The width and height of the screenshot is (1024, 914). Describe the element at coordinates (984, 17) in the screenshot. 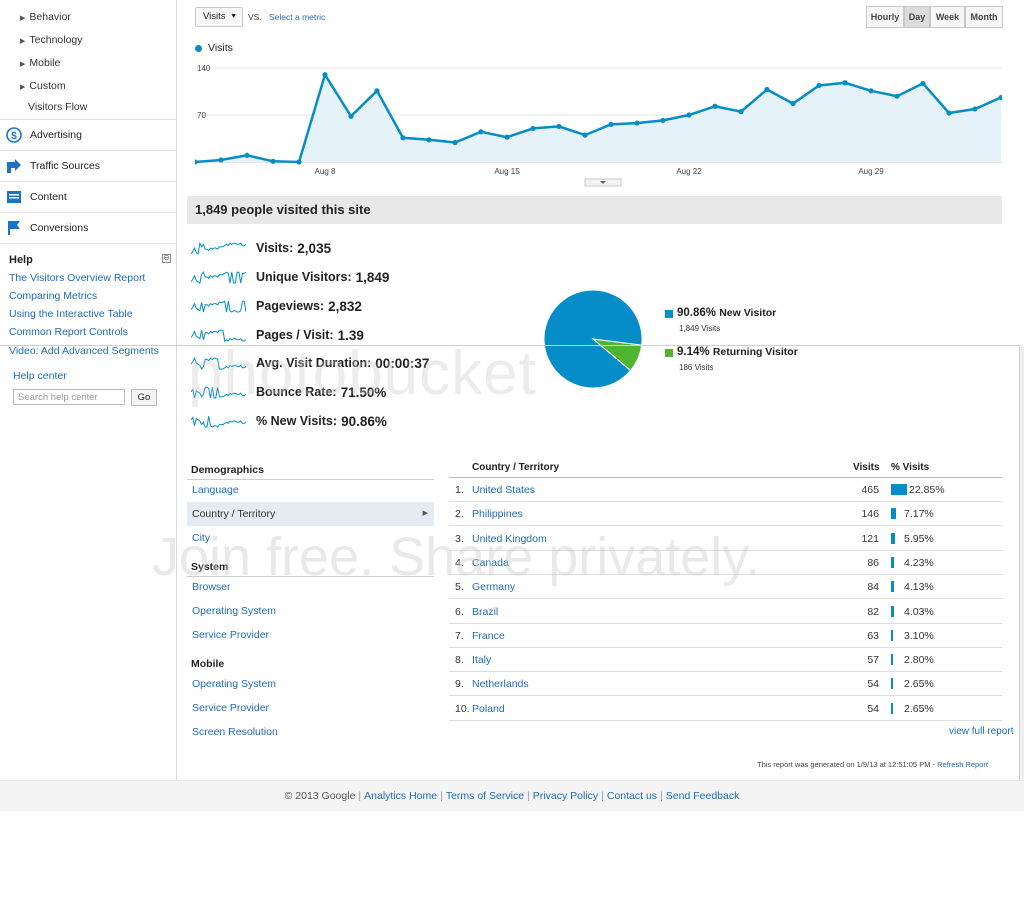

I see `granularity-month-button: Month` at that location.